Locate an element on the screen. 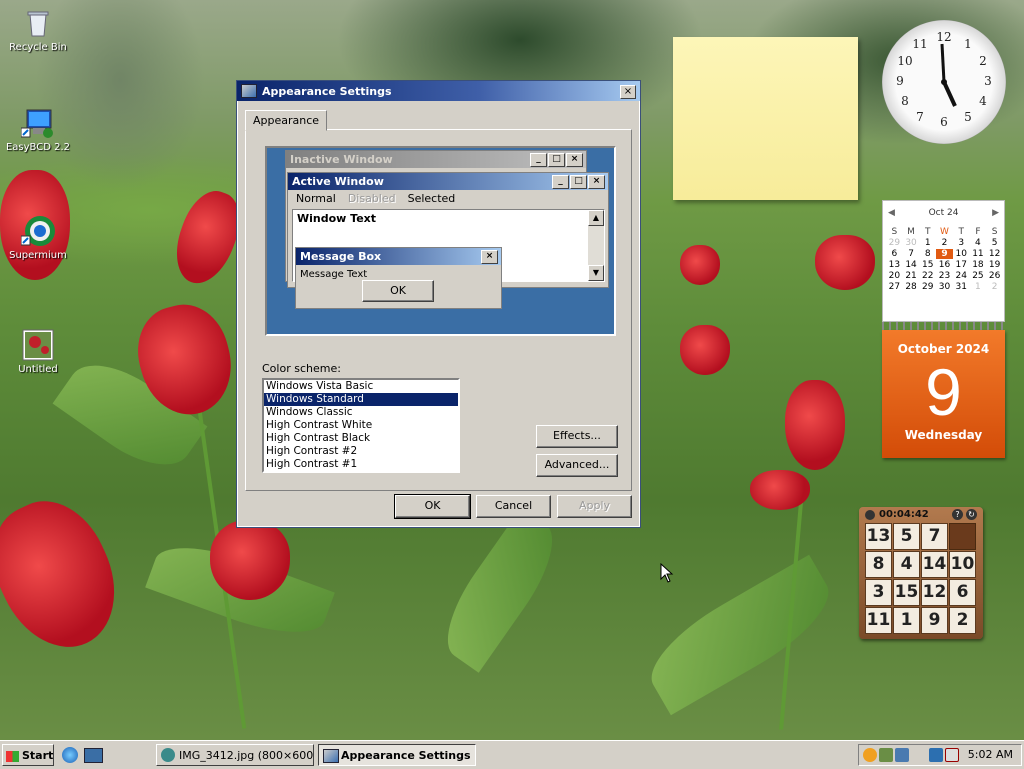 This screenshot has height=769, width=1024. color-scheme-option: Windows Classic is located at coordinates (361, 412).